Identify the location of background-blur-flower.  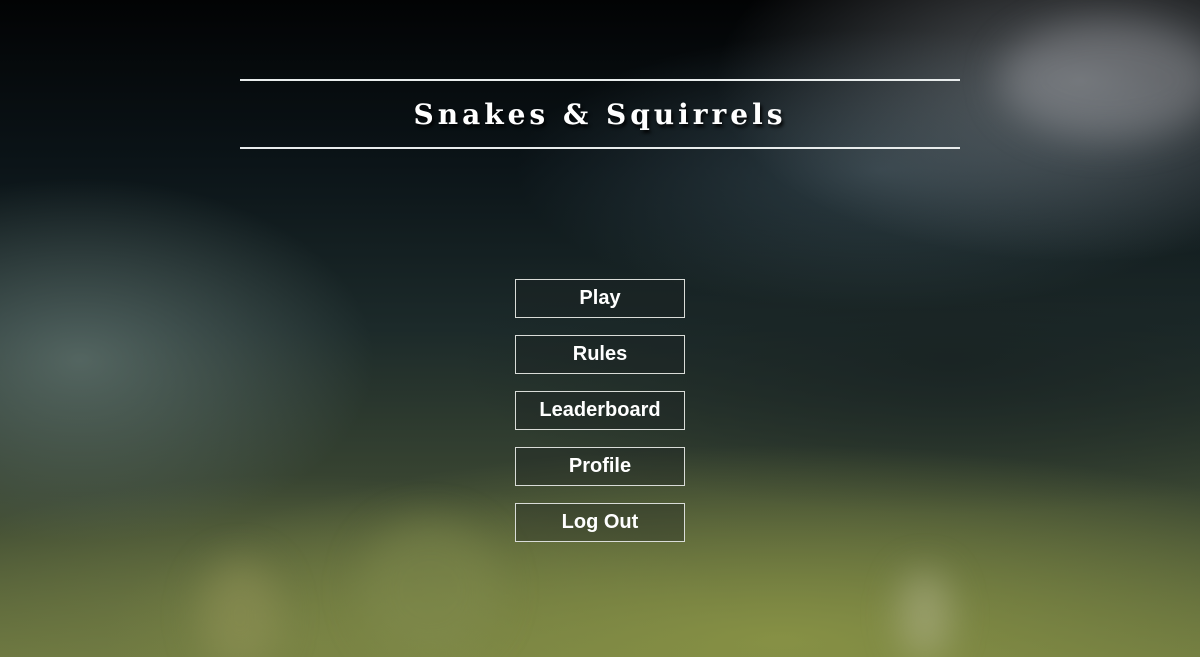
(925, 613).